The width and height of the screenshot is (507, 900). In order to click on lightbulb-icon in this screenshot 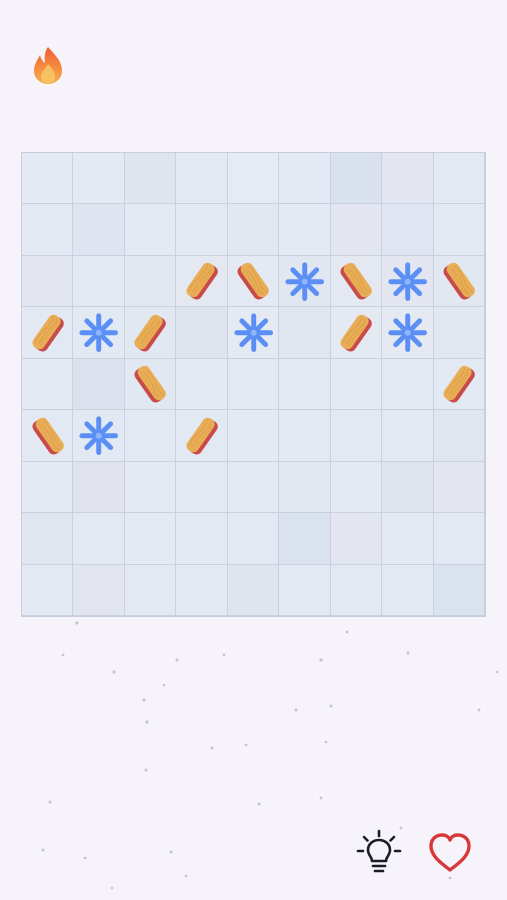, I will do `click(379, 851)`.